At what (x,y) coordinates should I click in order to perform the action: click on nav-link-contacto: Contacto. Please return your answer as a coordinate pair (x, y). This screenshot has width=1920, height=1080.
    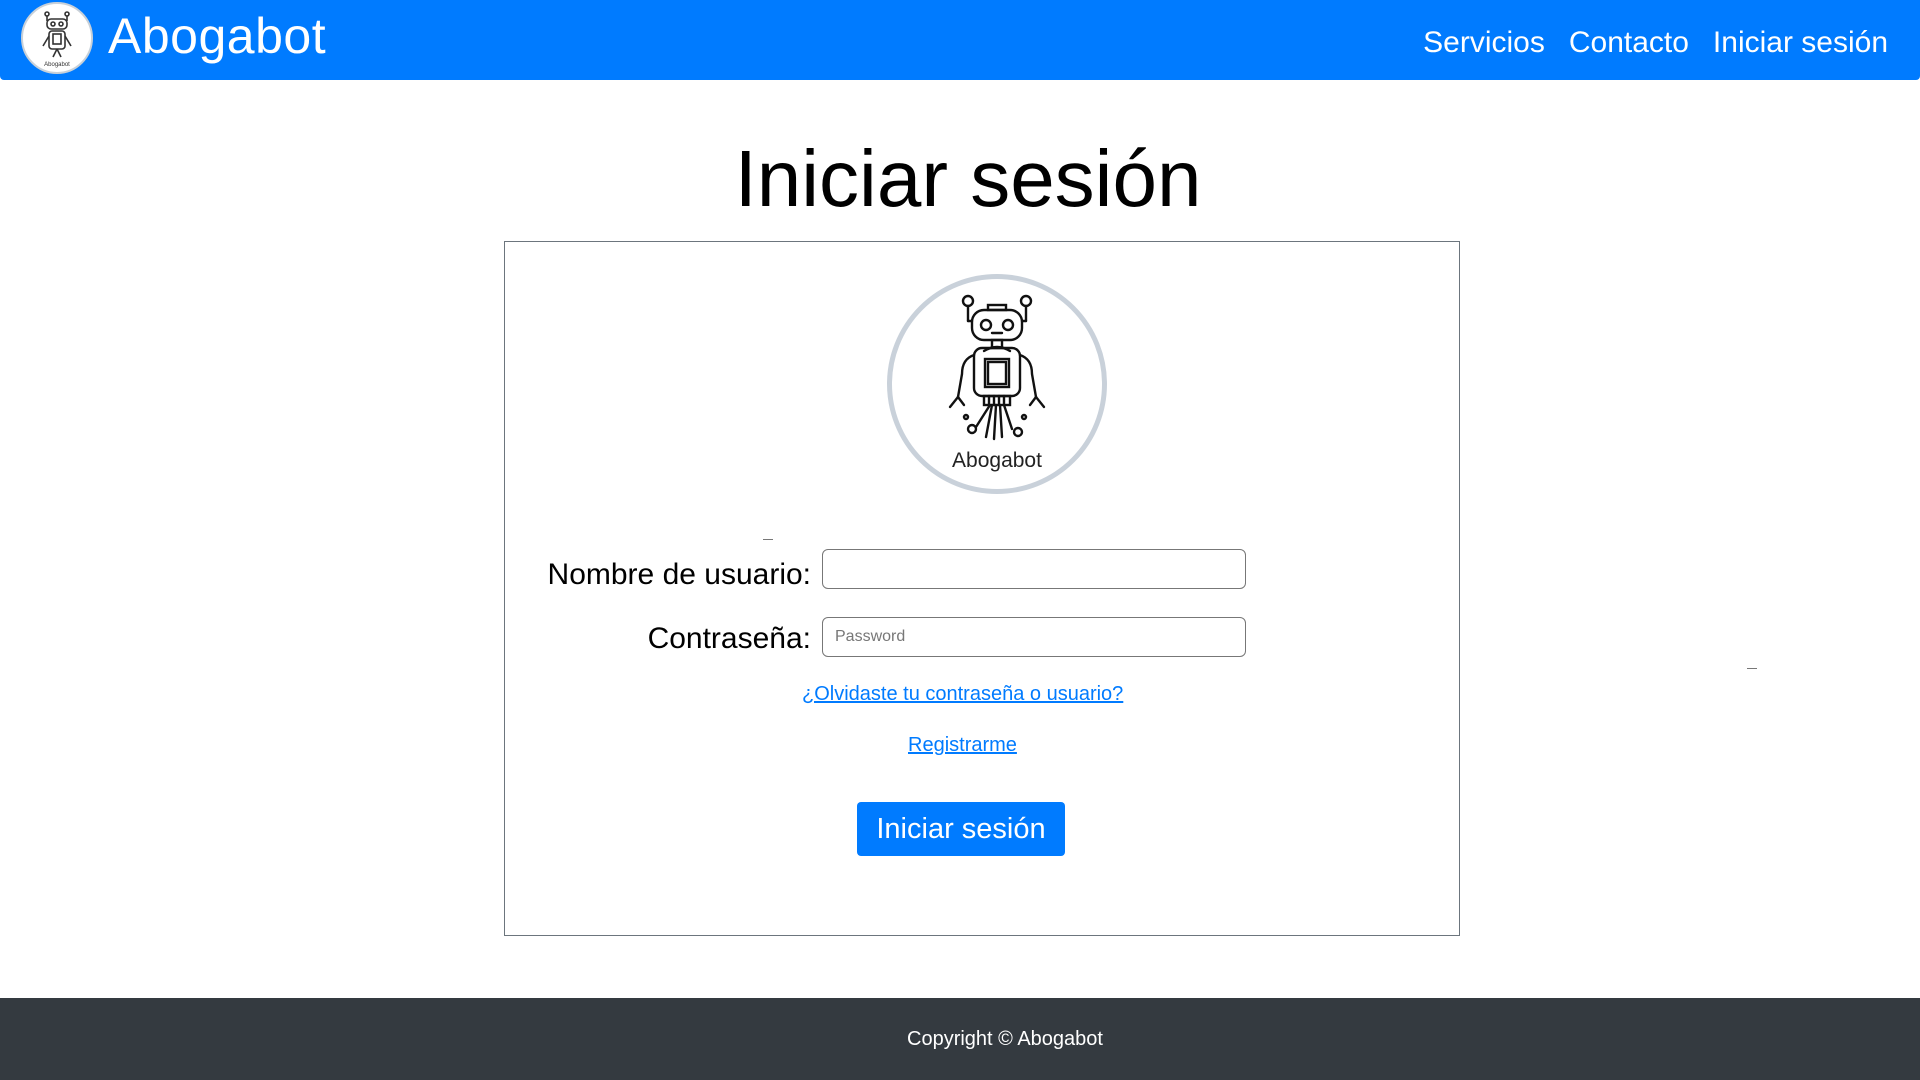
    Looking at the image, I should click on (1629, 43).